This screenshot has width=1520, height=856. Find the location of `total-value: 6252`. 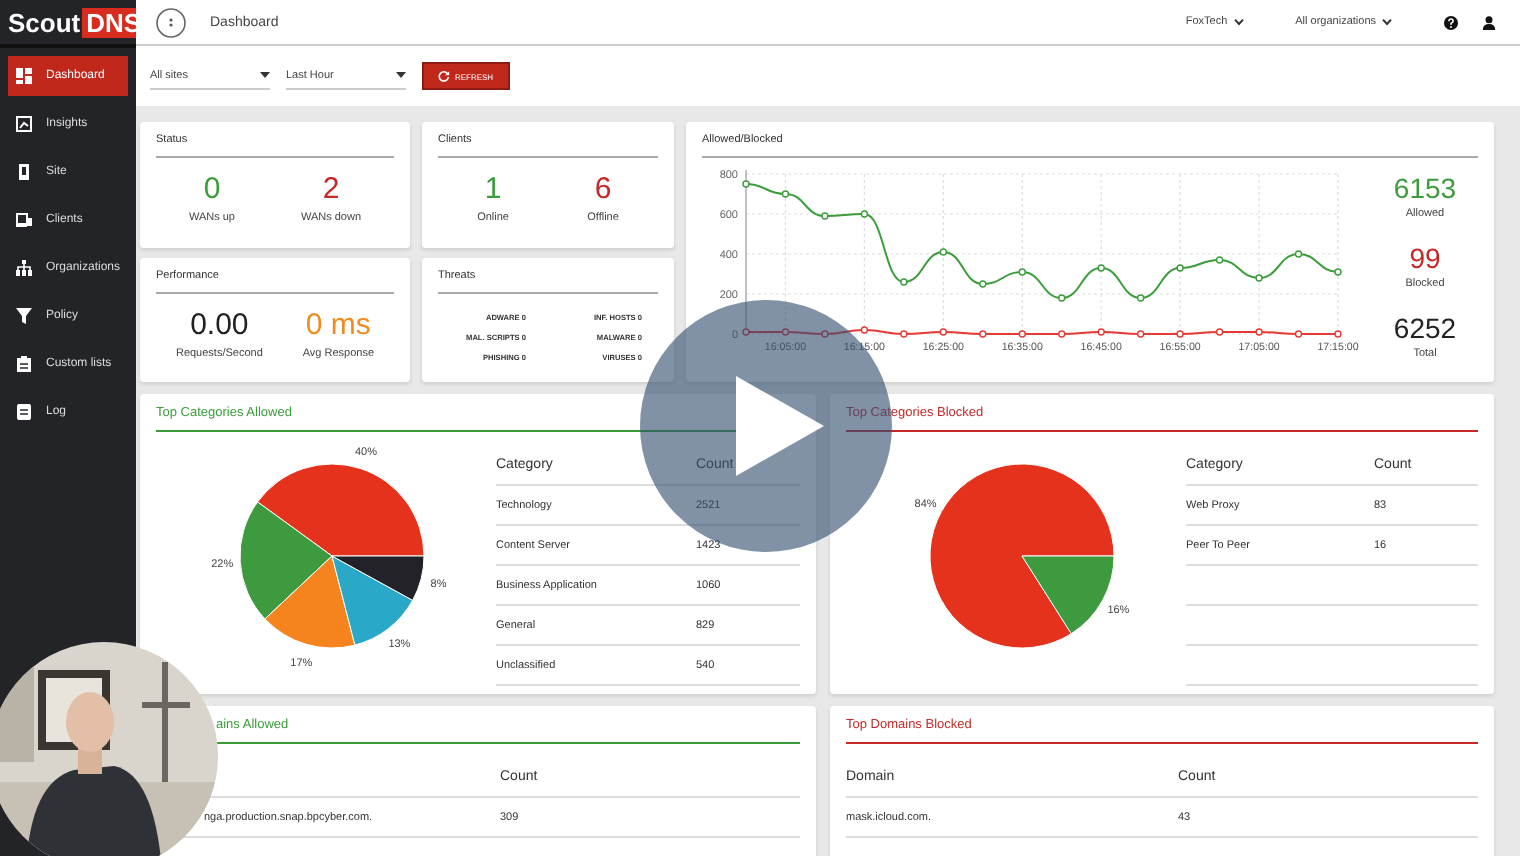

total-value: 6252 is located at coordinates (1425, 327).